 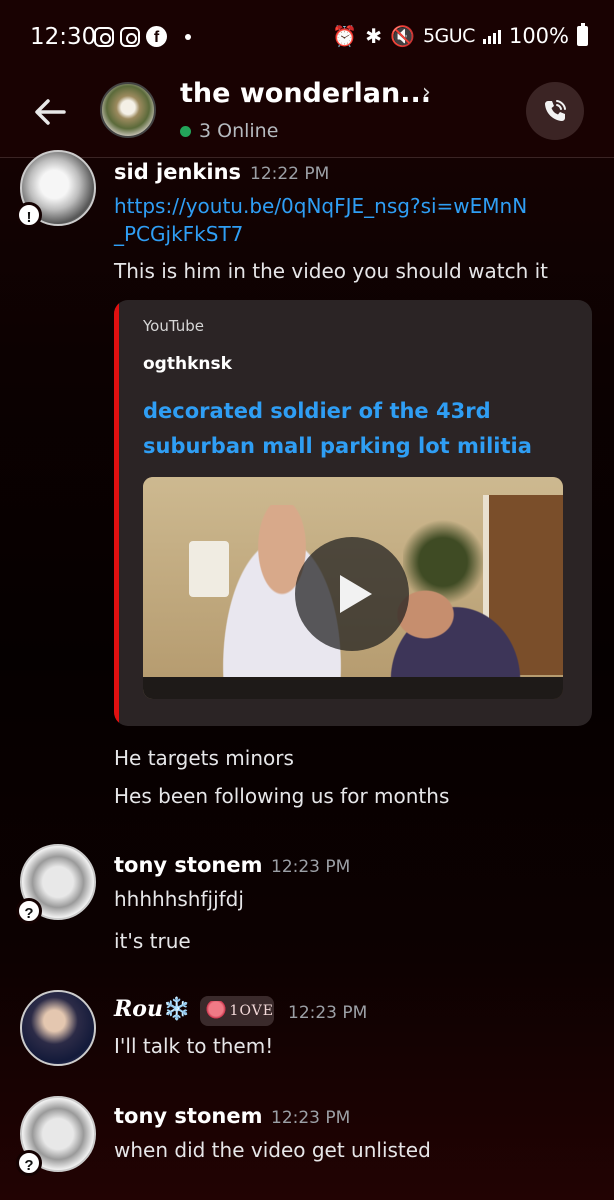 What do you see at coordinates (307, 115) in the screenshot?
I see `channel-header: the wonderlan... › 3 Online` at bounding box center [307, 115].